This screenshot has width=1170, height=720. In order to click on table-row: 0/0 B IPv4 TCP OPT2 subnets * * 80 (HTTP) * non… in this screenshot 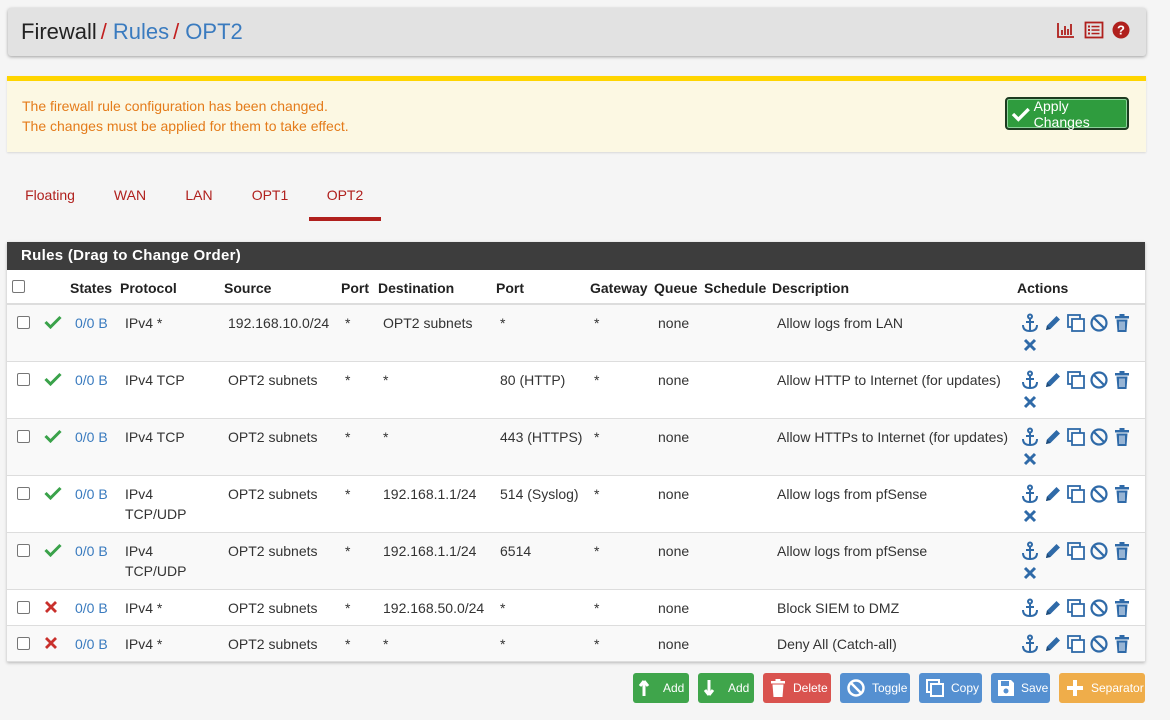, I will do `click(576, 390)`.